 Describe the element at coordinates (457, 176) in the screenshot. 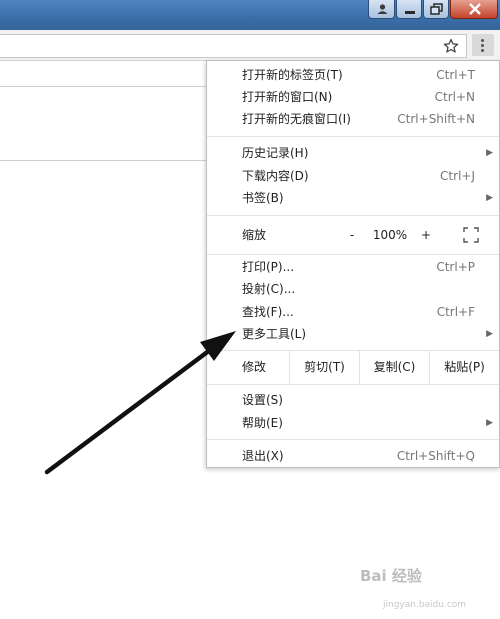

I see `menu-item-shortcut: Ctrl+J` at that location.